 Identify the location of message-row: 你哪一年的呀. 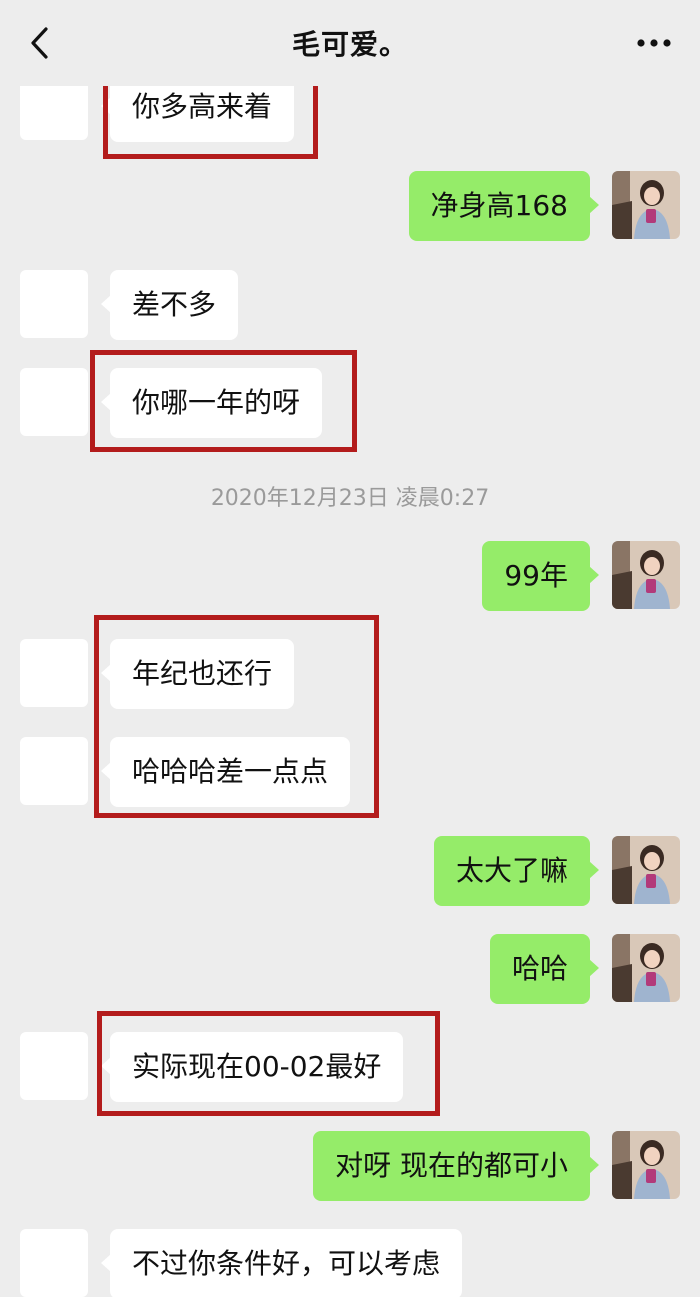
(350, 404).